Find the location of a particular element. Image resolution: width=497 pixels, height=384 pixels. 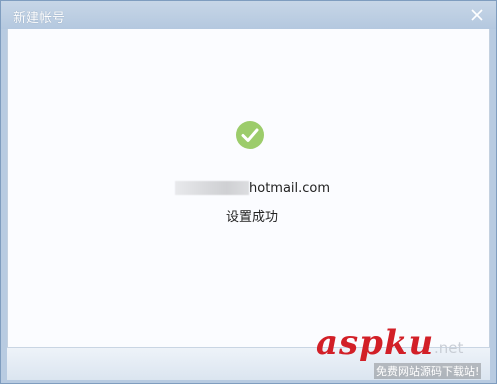

window-title: 新建帐号 is located at coordinates (39, 18).